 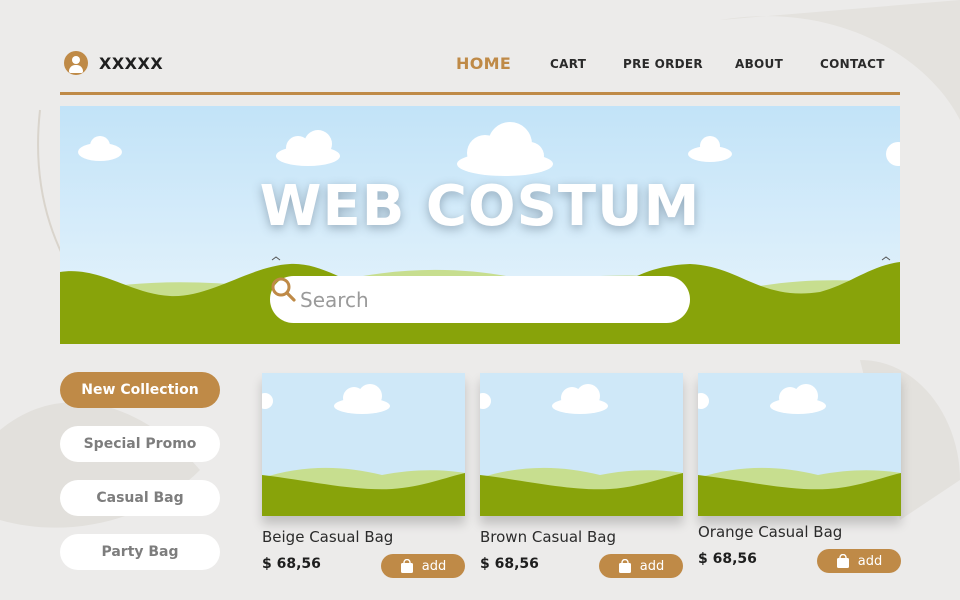 I want to click on nav-about: ABOUT, so click(x=759, y=64).